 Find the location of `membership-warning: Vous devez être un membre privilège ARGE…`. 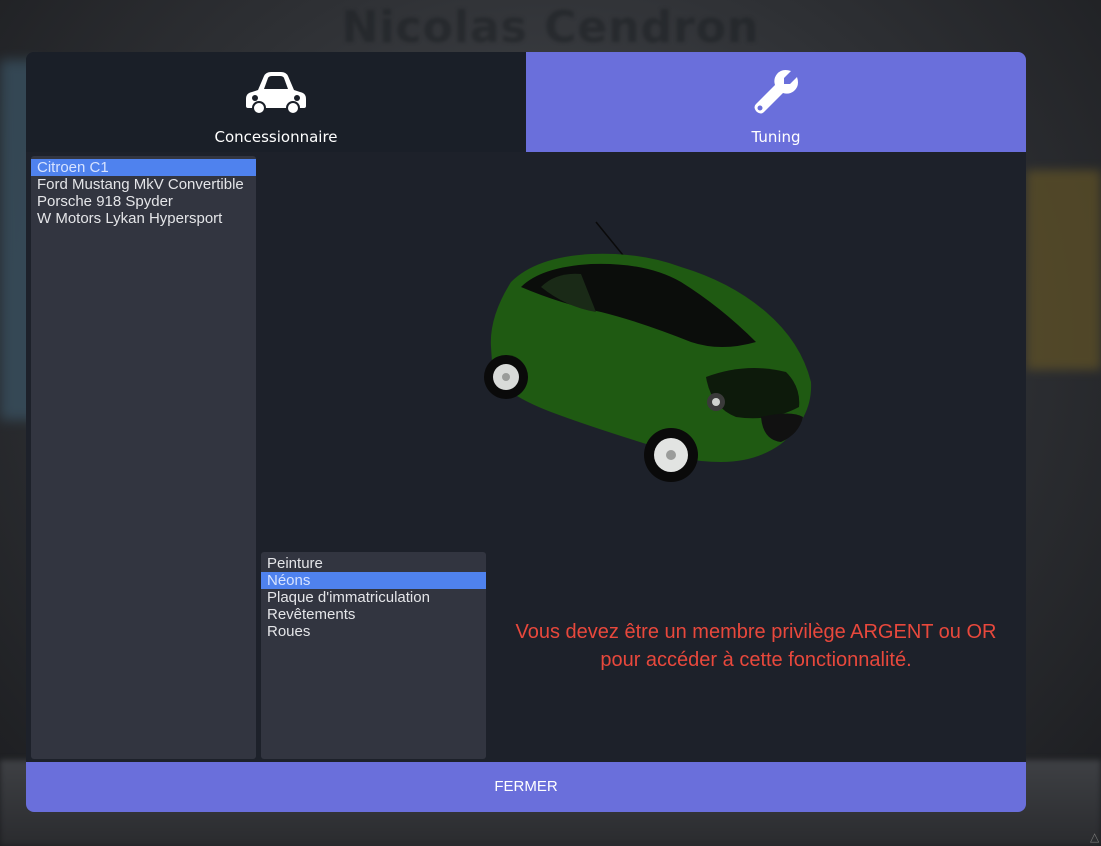

membership-warning: Vous devez être un membre privilège ARGE… is located at coordinates (756, 646).